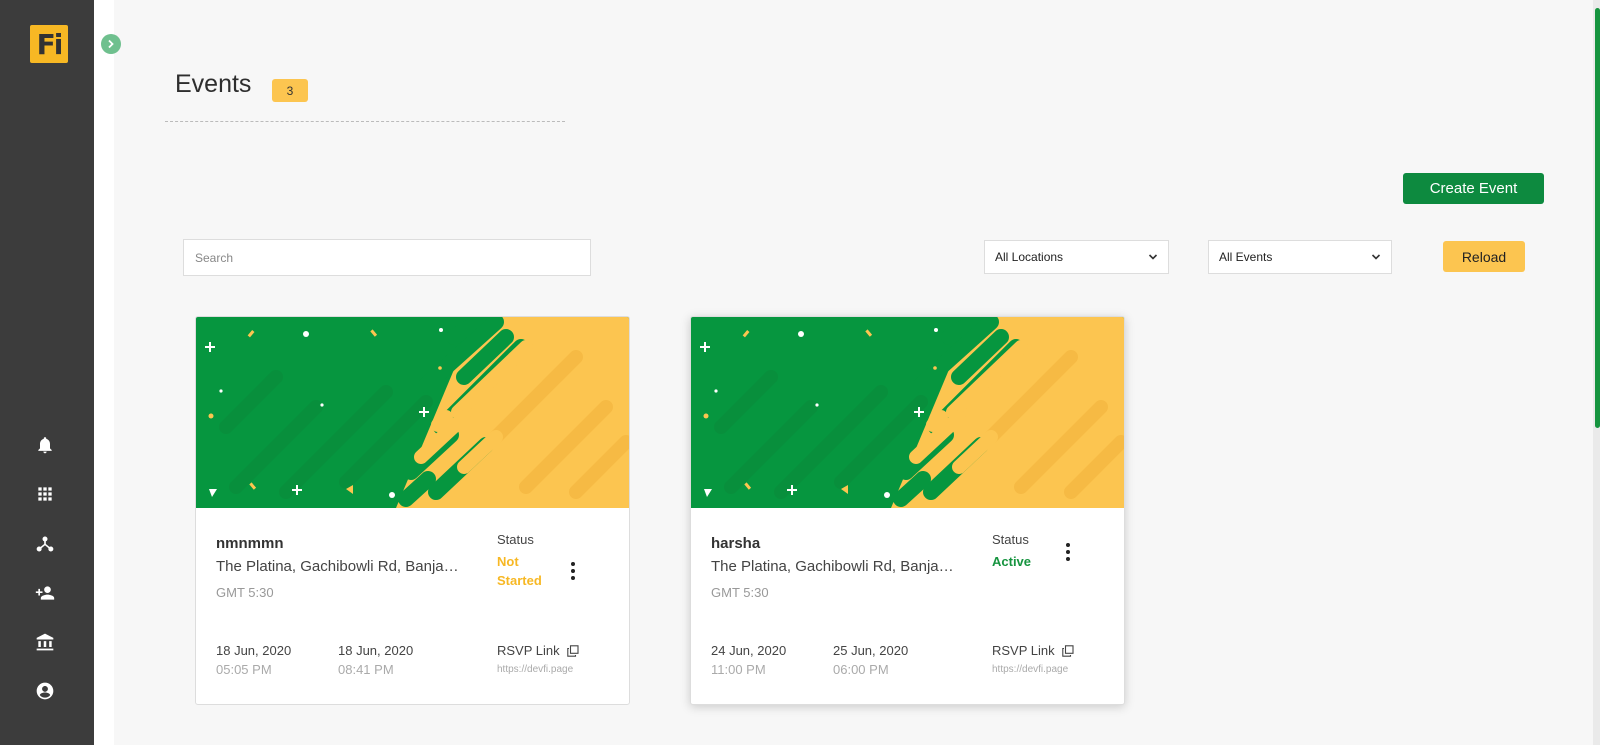  Describe the element at coordinates (244, 669) in the screenshot. I see `start-time: 05:05 PM` at that location.